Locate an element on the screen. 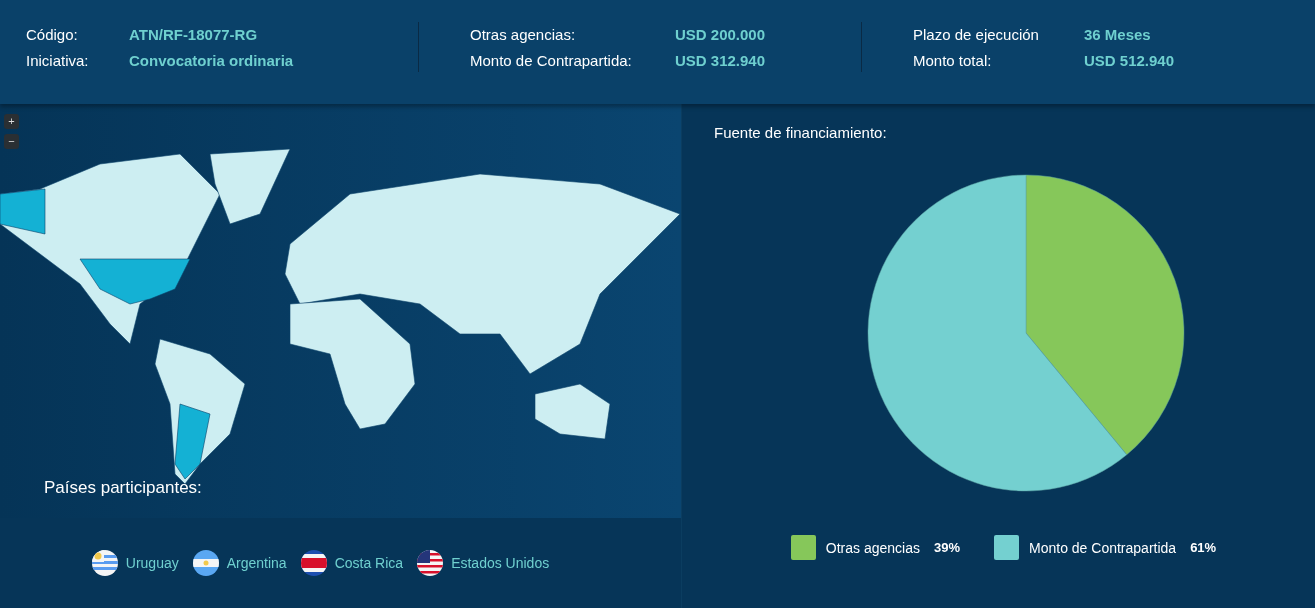 The width and height of the screenshot is (1315, 608). field-value: USD 512.940 is located at coordinates (1130, 60).